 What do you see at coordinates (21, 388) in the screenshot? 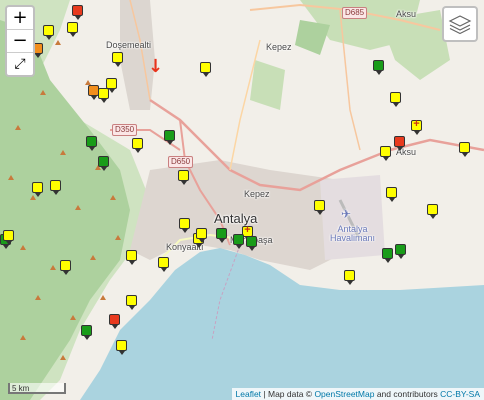
I see `scale-label: 5 km` at bounding box center [21, 388].